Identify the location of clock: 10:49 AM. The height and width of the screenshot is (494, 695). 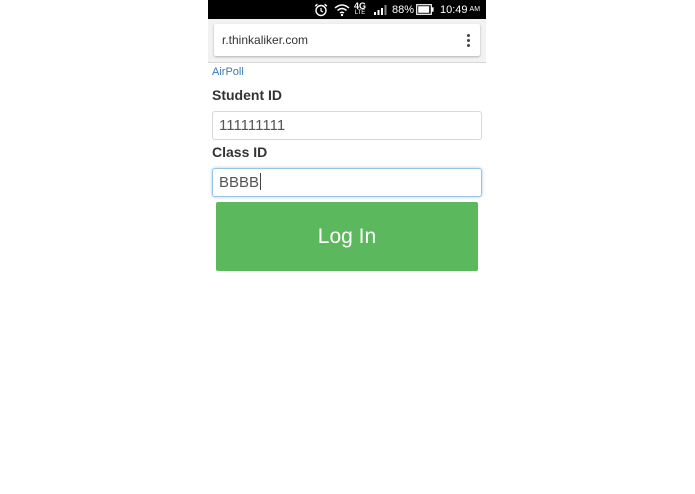
(460, 9).